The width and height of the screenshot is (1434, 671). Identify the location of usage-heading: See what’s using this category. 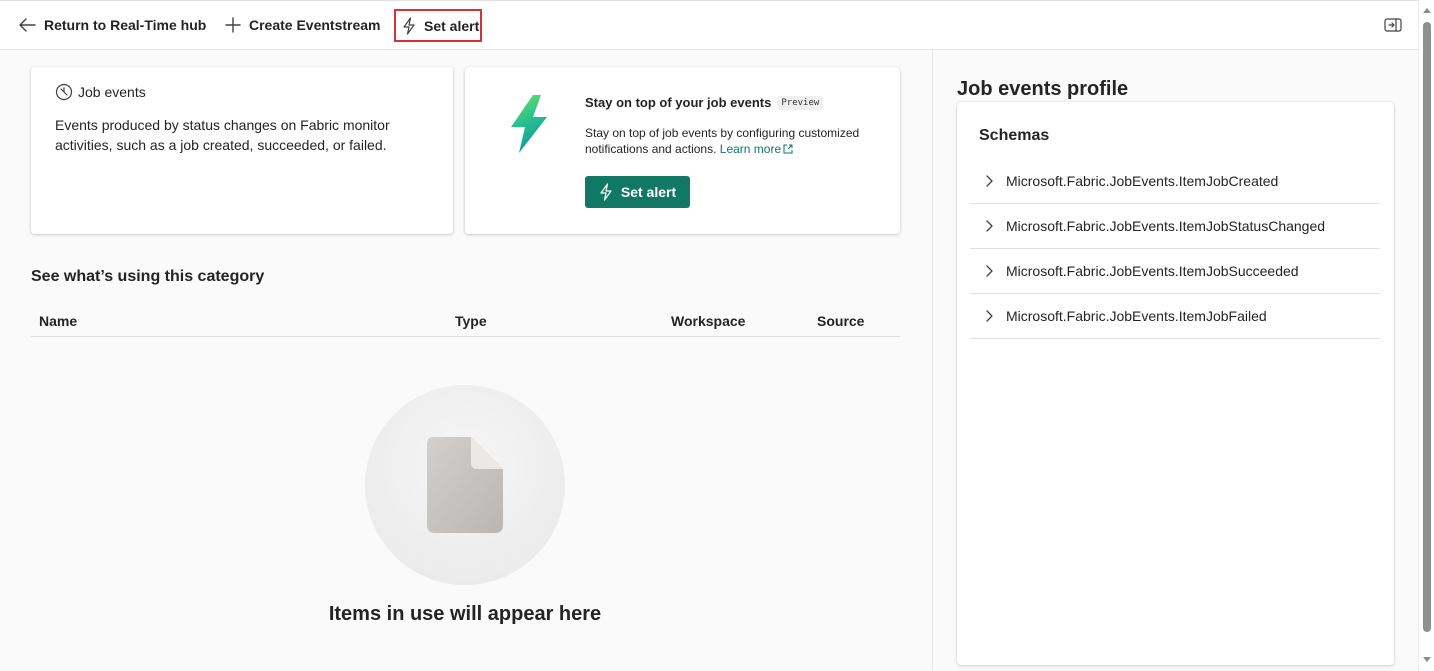
(148, 276).